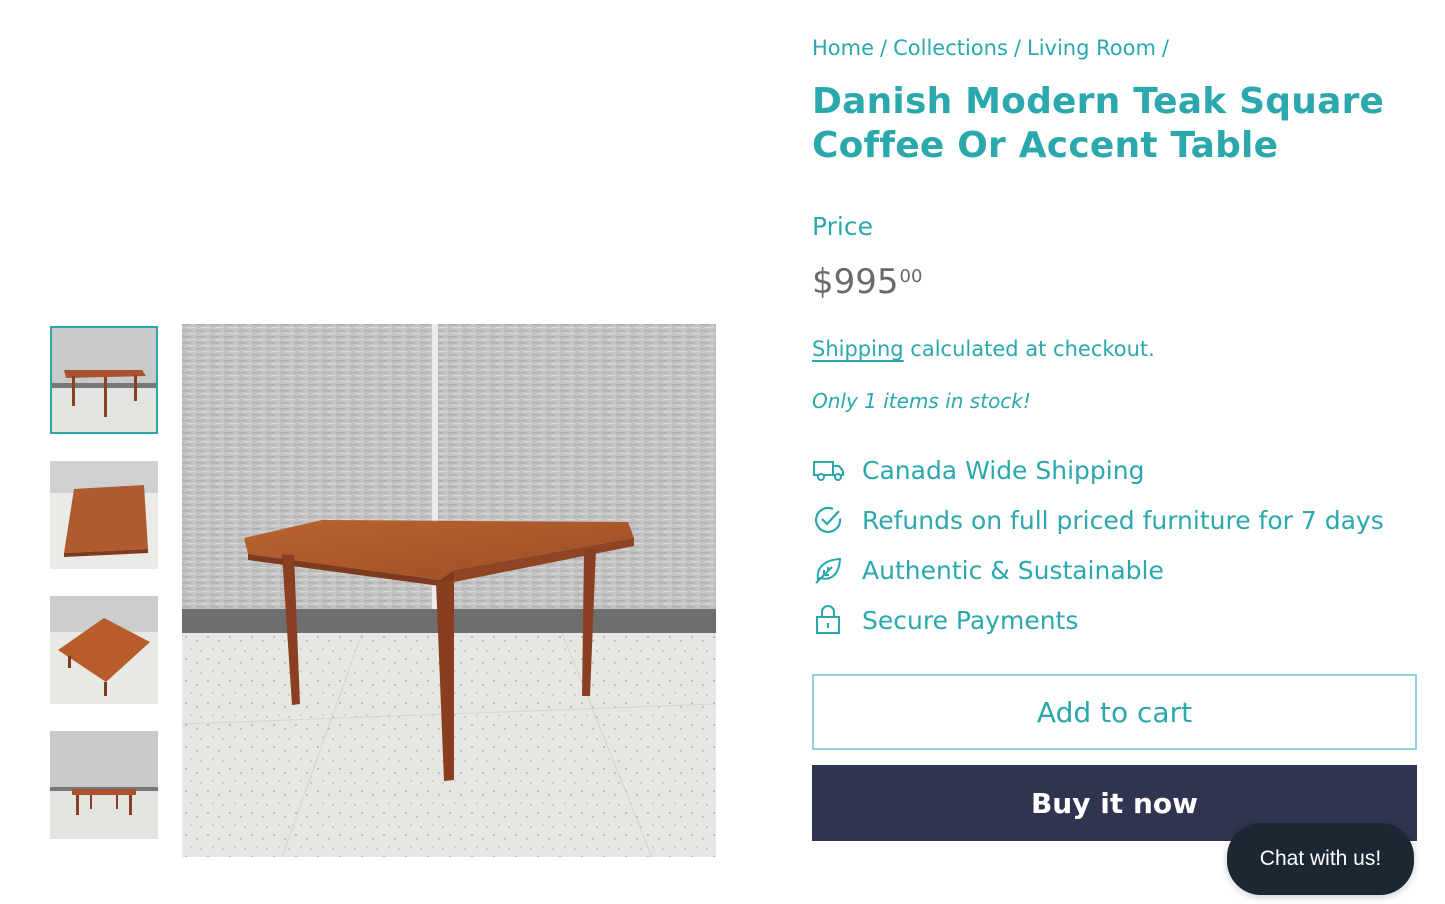 Image resolution: width=1445 pixels, height=904 pixels. I want to click on price-whole: 995, so click(866, 282).